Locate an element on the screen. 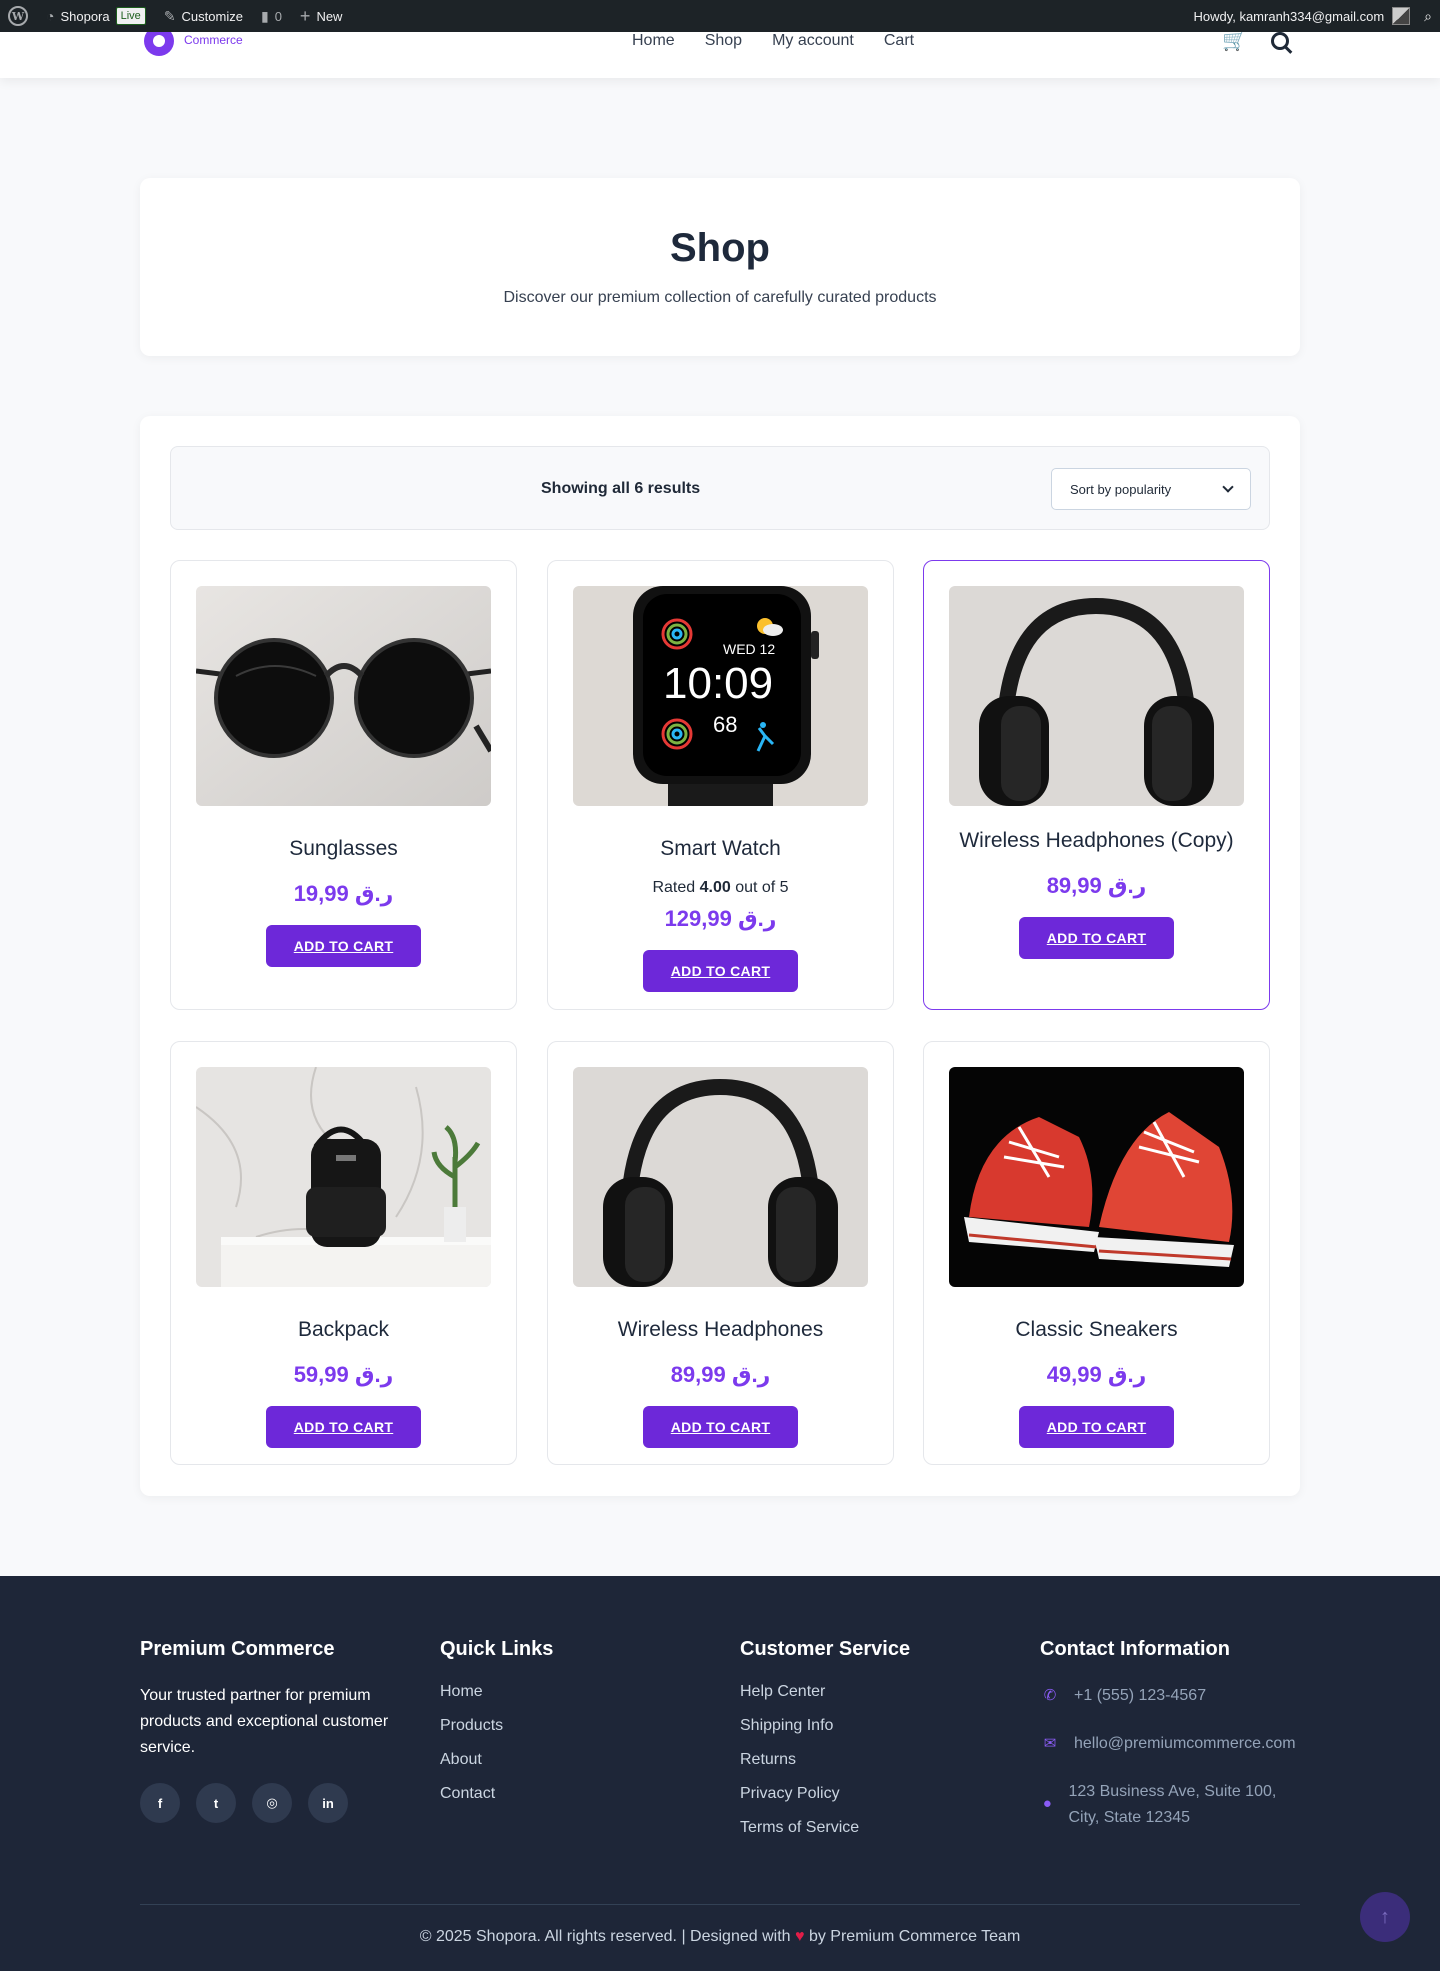 The height and width of the screenshot is (1971, 1440). header-search-icon is located at coordinates (1279, 40).